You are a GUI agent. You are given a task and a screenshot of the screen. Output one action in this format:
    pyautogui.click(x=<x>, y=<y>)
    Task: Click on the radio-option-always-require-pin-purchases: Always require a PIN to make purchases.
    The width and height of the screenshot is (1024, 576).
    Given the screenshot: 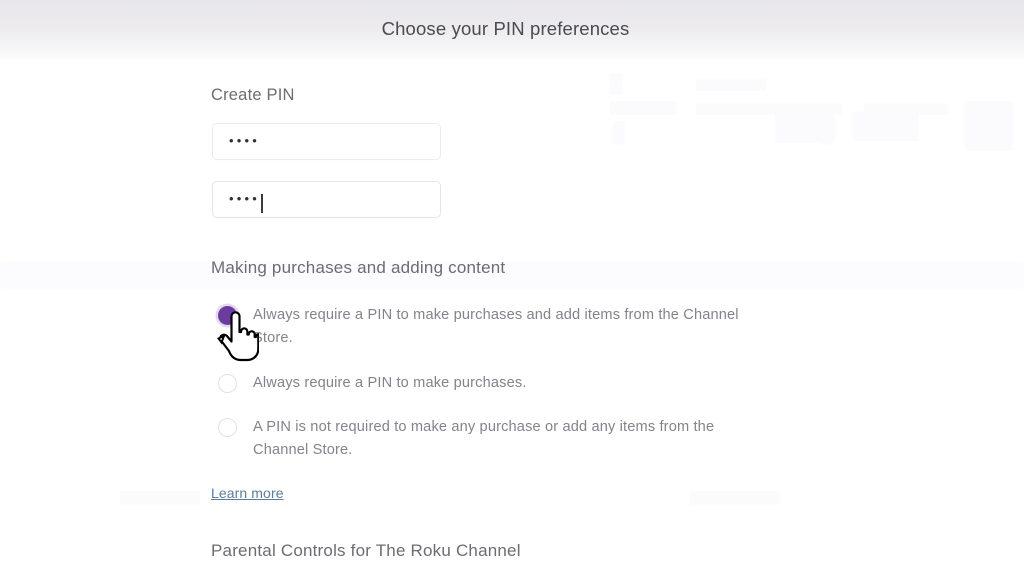 What is the action you would take?
    pyautogui.click(x=496, y=383)
    